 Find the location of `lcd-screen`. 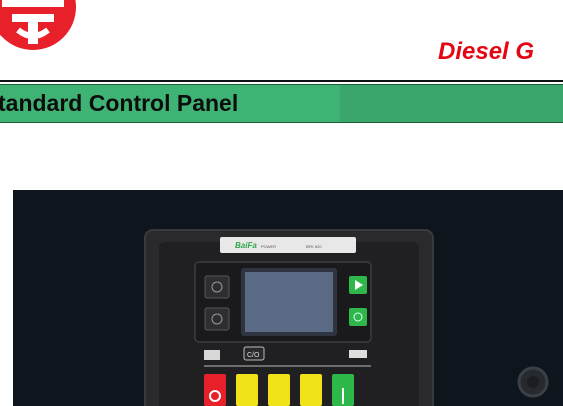

lcd-screen is located at coordinates (289, 302).